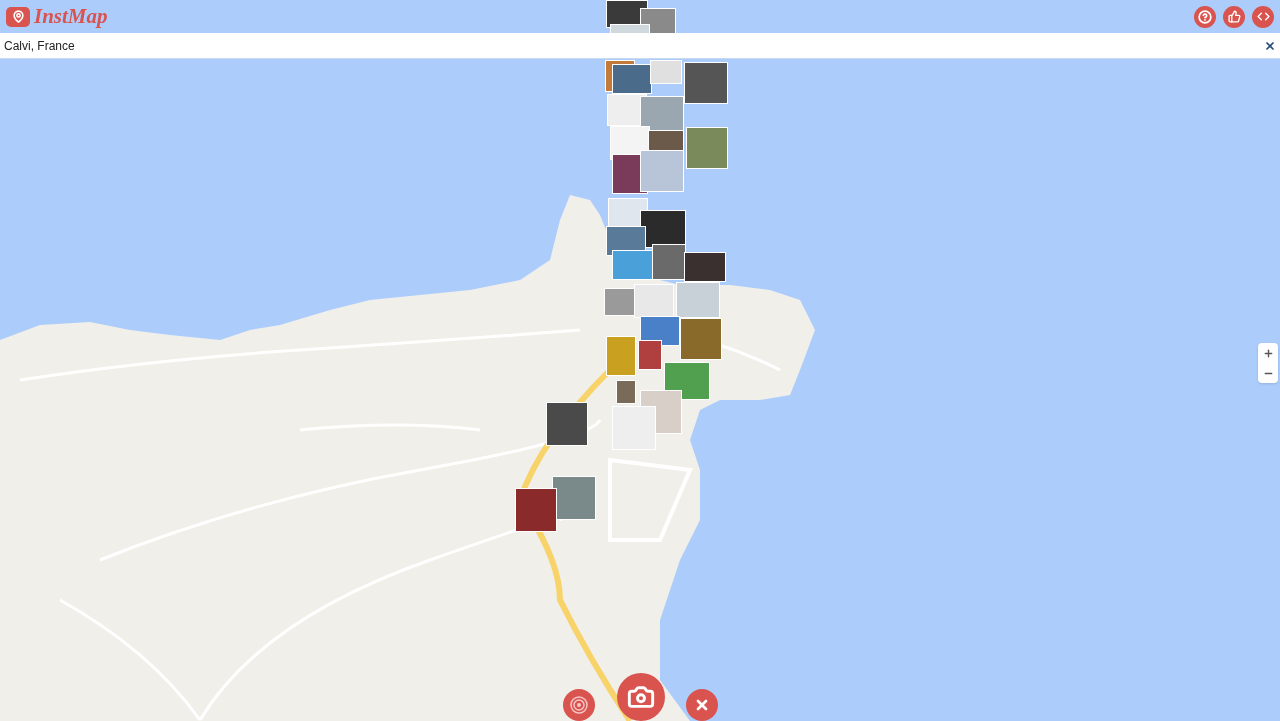 Image resolution: width=1280 pixels, height=721 pixels. What do you see at coordinates (641, 697) in the screenshot?
I see `camera-icon` at bounding box center [641, 697].